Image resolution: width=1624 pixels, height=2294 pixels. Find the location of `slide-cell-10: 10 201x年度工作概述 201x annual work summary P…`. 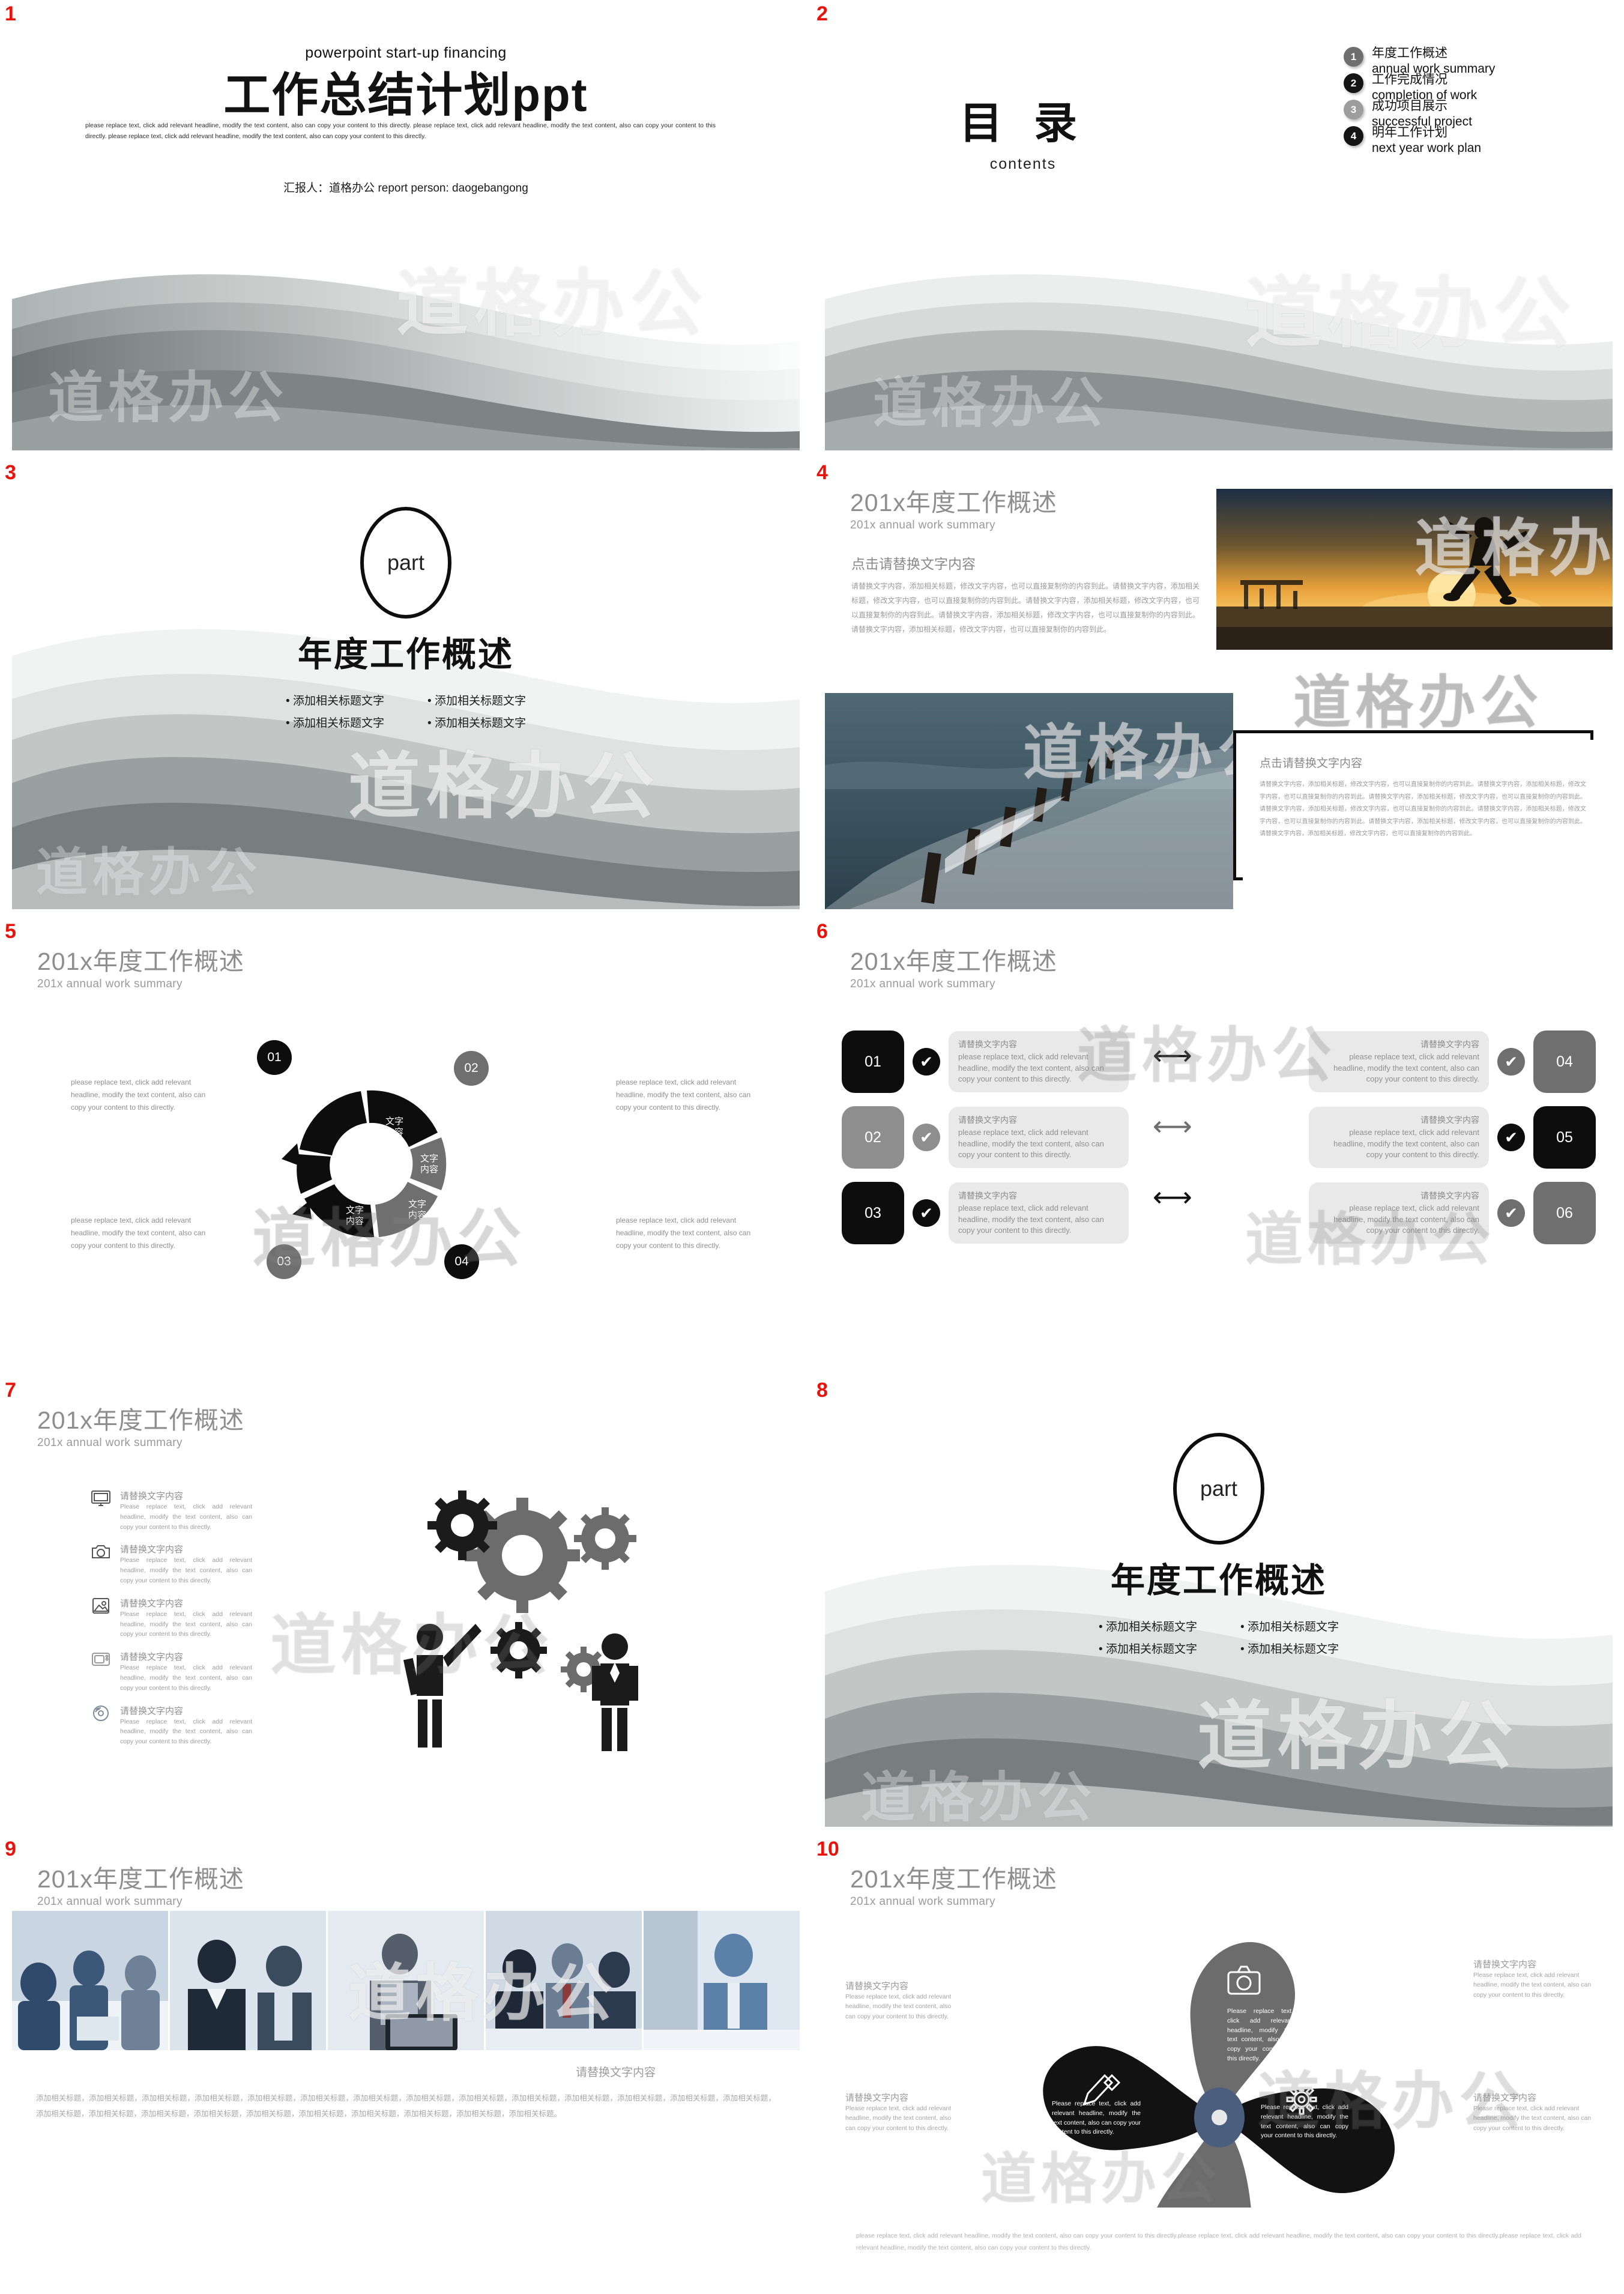

slide-cell-10: 10 201x年度工作概述 201x annual work summary P… is located at coordinates (1218, 2064).